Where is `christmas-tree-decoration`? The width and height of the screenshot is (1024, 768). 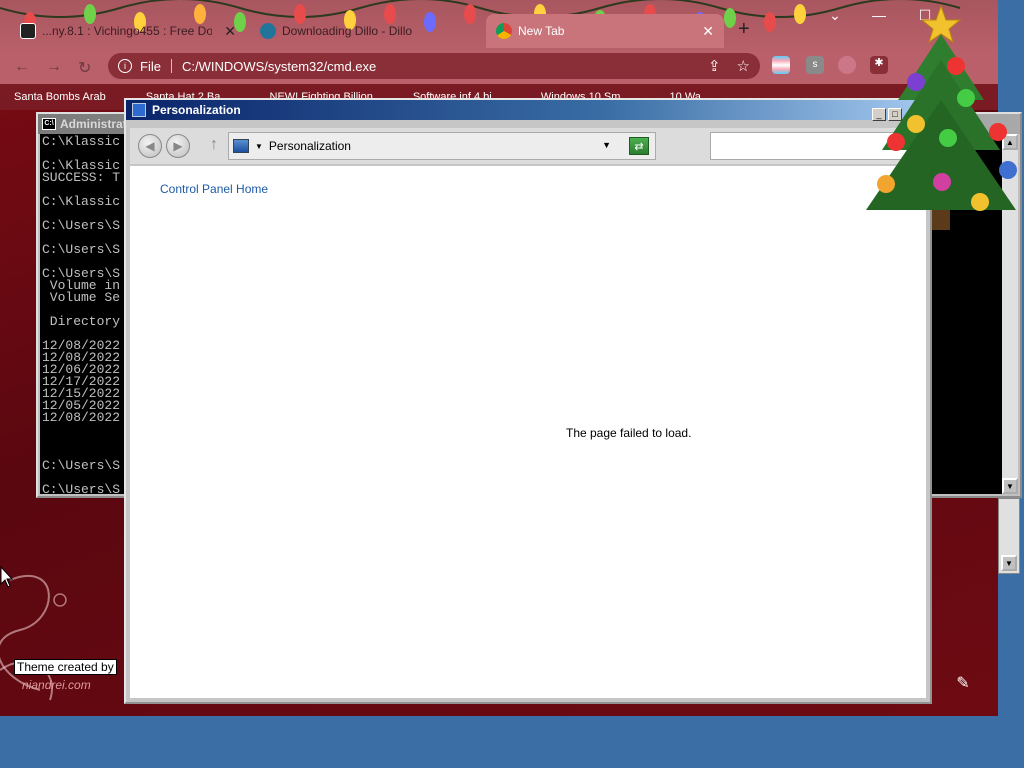
christmas-tree-decoration is located at coordinates (941, 117).